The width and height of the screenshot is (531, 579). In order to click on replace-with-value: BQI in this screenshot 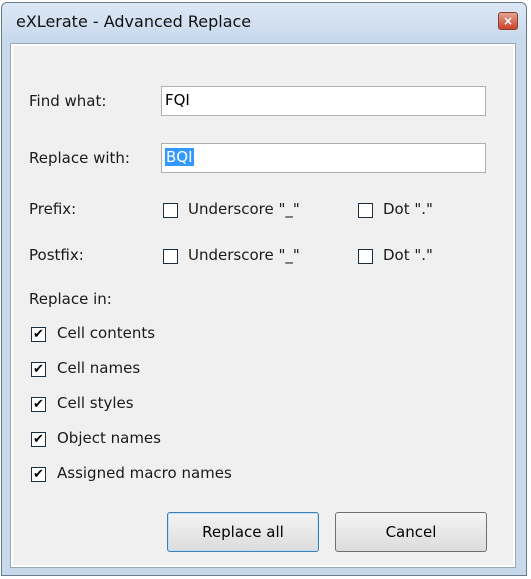, I will do `click(179, 157)`.